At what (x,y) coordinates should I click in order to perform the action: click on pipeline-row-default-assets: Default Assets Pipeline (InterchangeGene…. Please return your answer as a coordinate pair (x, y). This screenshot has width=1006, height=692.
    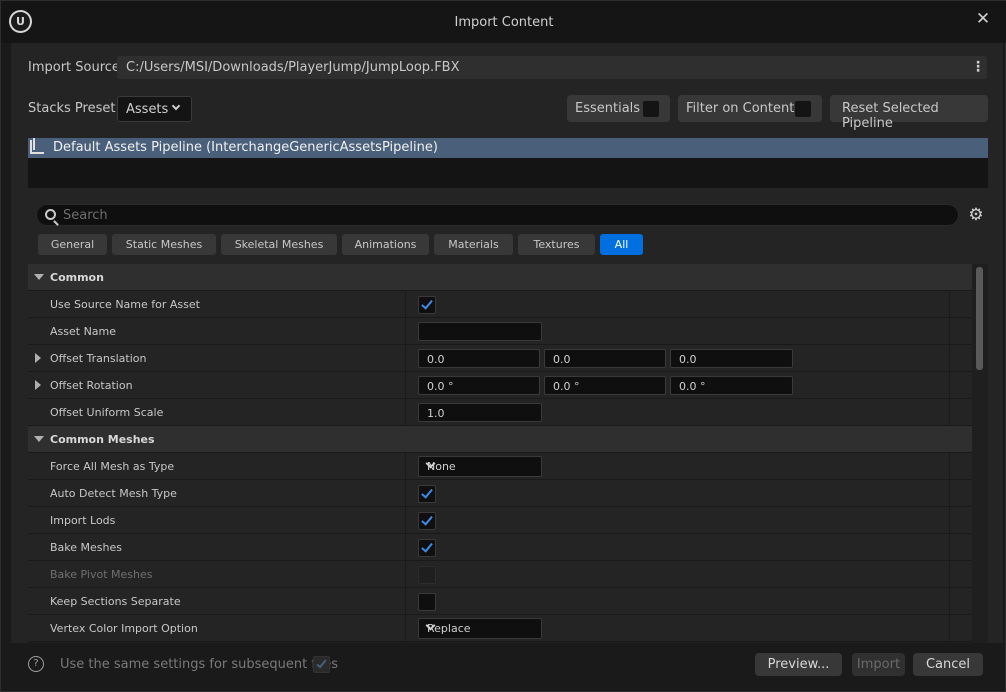
    Looking at the image, I should click on (508, 148).